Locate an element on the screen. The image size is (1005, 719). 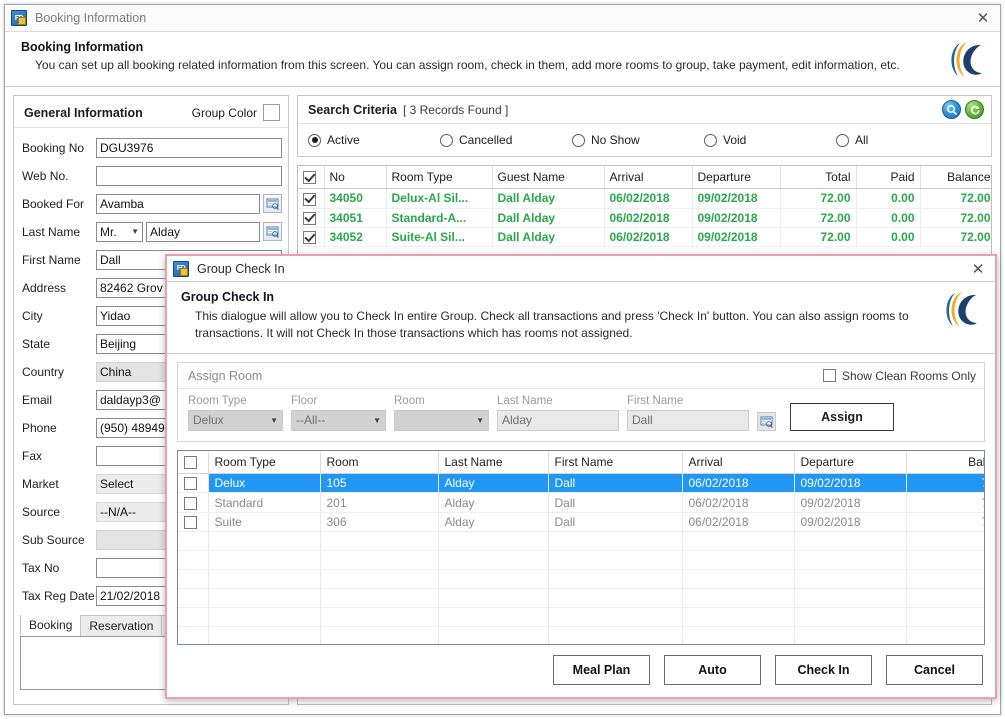
column-header: First Name is located at coordinates (615, 462).